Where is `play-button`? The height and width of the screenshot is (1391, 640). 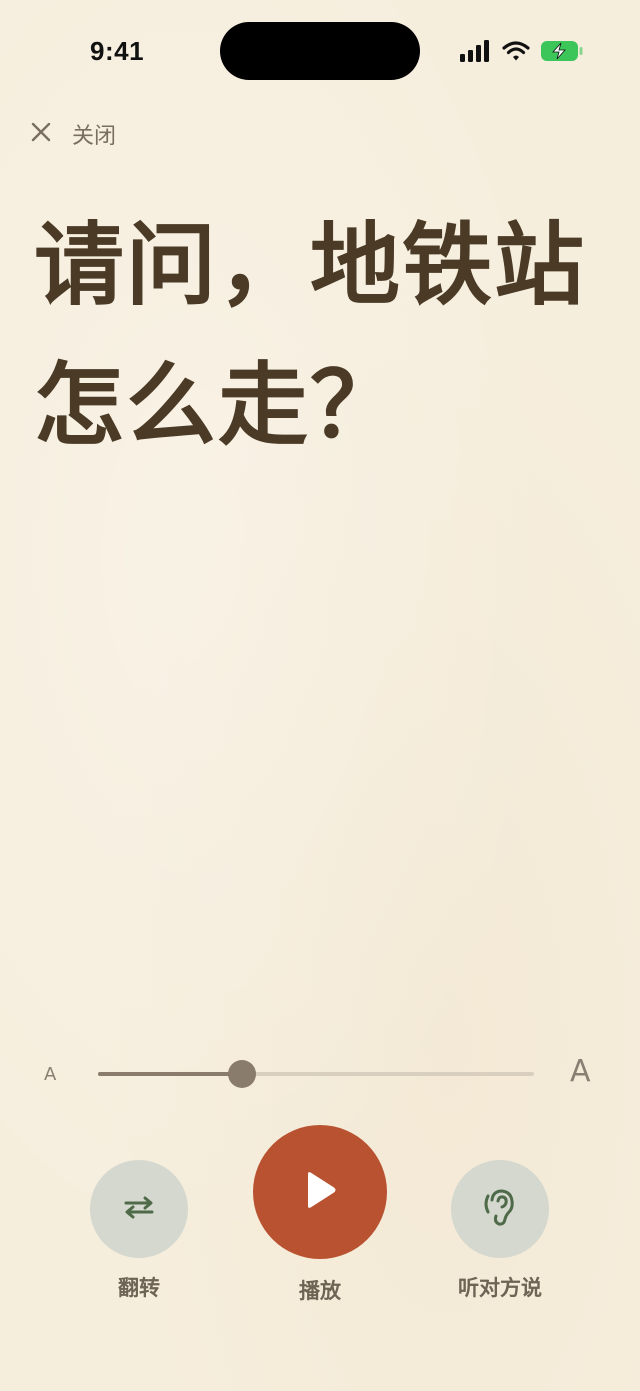
play-button is located at coordinates (320, 1192).